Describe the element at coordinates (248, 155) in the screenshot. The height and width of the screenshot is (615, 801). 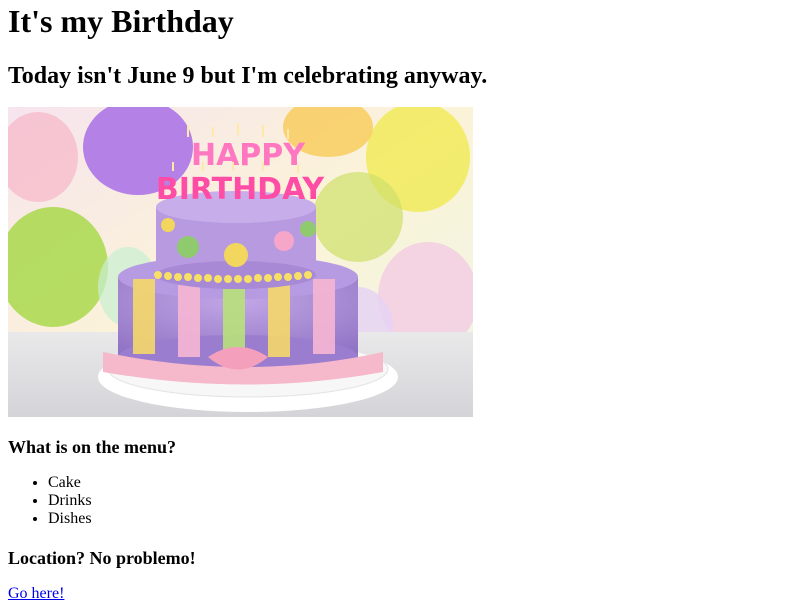
I see `candles-happy: HAPPY` at that location.